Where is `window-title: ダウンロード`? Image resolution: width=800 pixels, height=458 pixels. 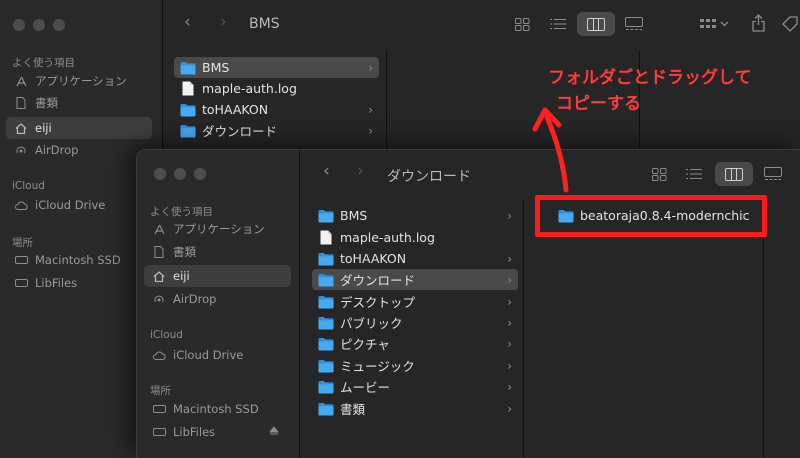 window-title: ダウンロード is located at coordinates (429, 177).